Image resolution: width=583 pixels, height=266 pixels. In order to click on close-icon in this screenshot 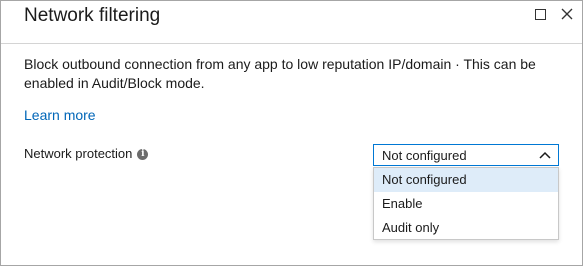, I will do `click(567, 14)`.